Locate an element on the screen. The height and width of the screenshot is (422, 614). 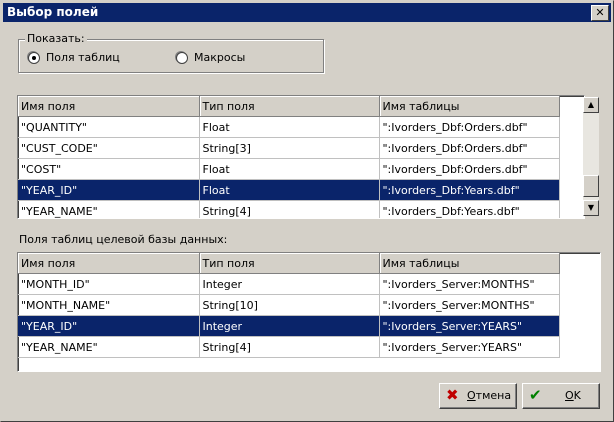
arrow-up-icon: ▲ is located at coordinates (591, 104).